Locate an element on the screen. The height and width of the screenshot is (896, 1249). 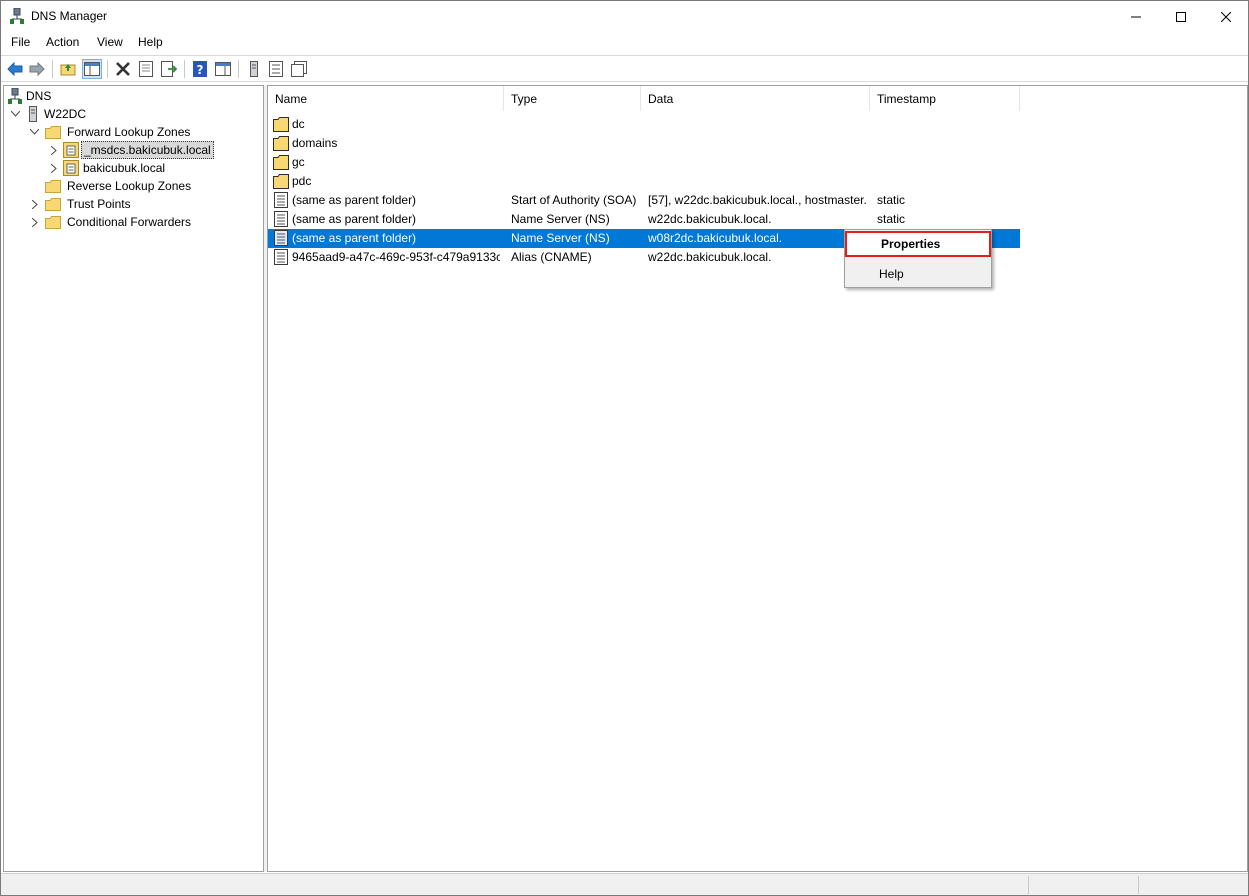
tree-item-msdcs-zone: _msdcs.bakicubuk.local is located at coordinates (138, 150).